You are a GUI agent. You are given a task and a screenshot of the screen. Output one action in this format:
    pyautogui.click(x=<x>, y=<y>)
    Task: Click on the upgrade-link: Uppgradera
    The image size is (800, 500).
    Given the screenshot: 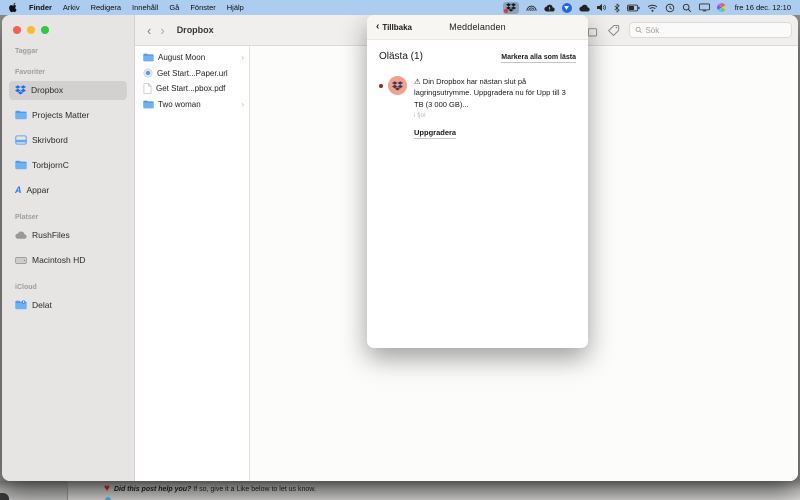 What is the action you would take?
    pyautogui.click(x=435, y=133)
    